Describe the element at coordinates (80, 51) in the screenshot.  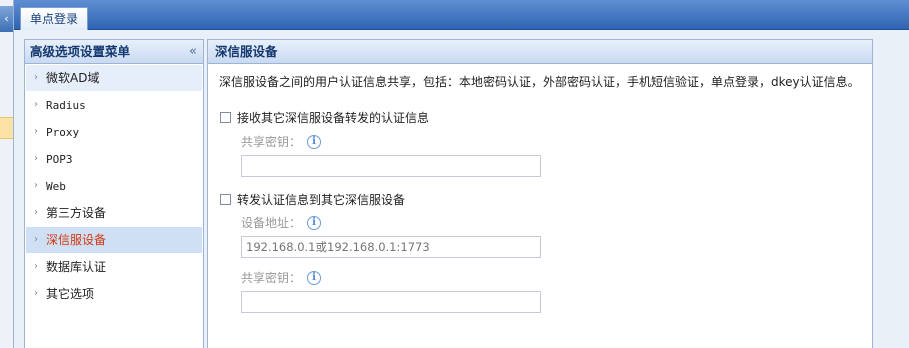
I see `sidebar-title: 高级选项设置菜单` at that location.